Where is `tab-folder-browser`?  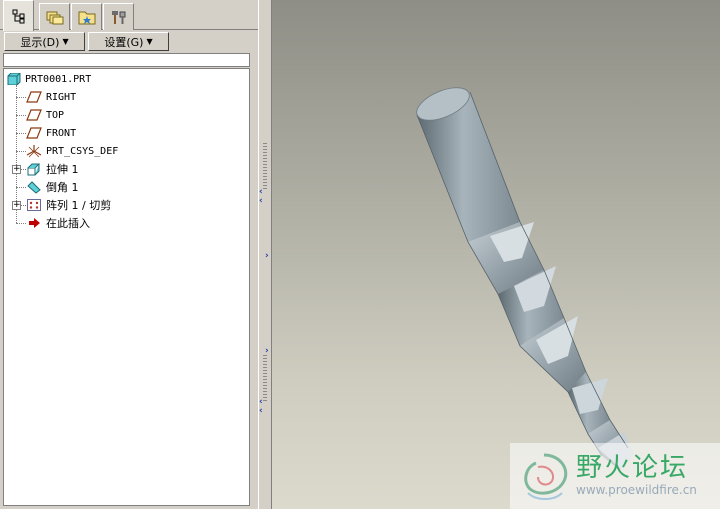
tab-folder-browser is located at coordinates (54, 16).